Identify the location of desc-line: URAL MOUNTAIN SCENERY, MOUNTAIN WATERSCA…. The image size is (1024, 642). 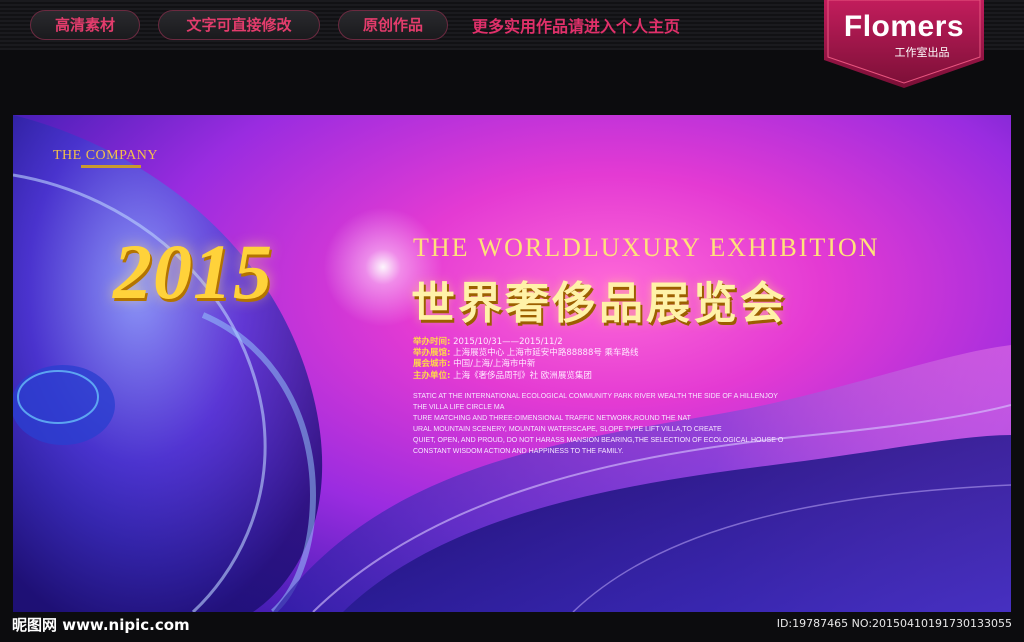
(567, 429).